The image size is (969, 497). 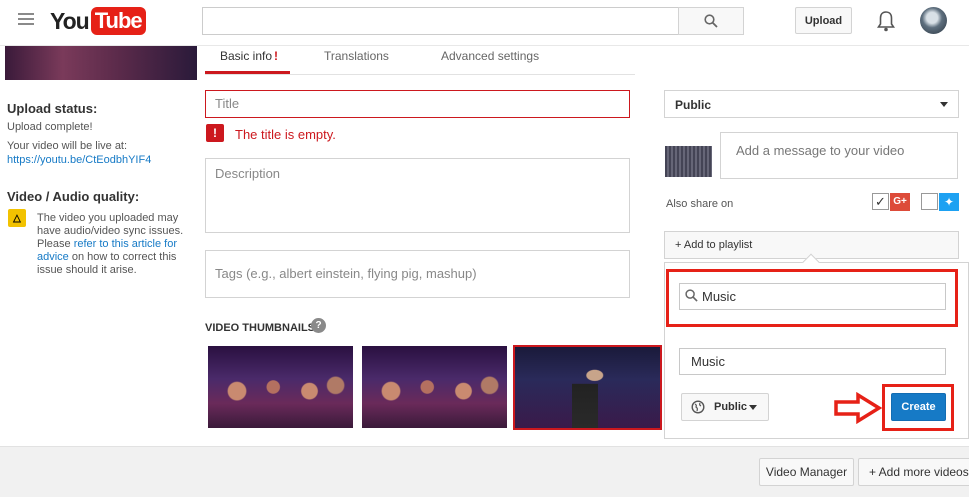 What do you see at coordinates (823, 20) in the screenshot?
I see `upload-button: Upload` at bounding box center [823, 20].